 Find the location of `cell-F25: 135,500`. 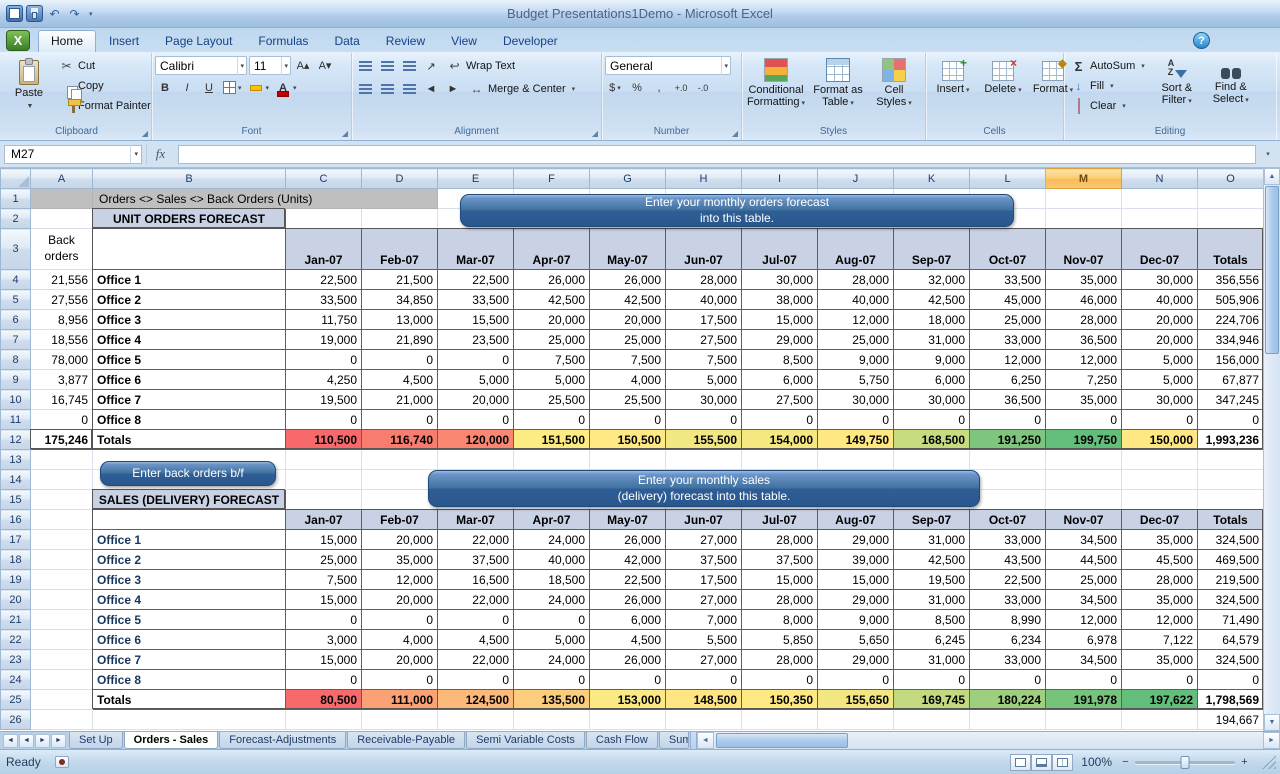

cell-F25: 135,500 is located at coordinates (551, 699).